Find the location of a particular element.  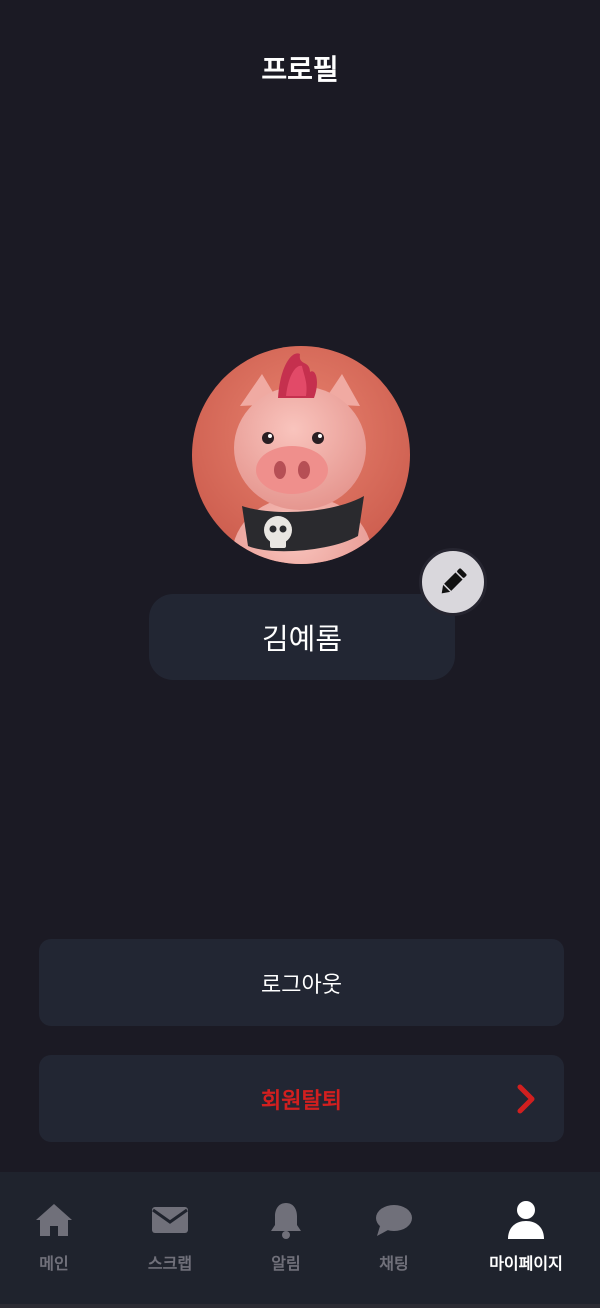

profile-avatar is located at coordinates (301, 455).